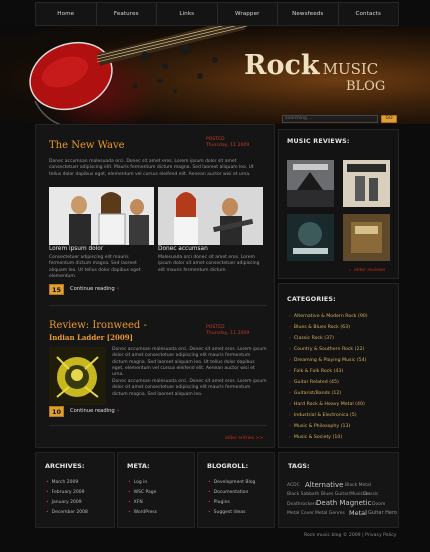  Describe the element at coordinates (330, 513) in the screenshot. I see `tag-item: Metal Genres` at that location.